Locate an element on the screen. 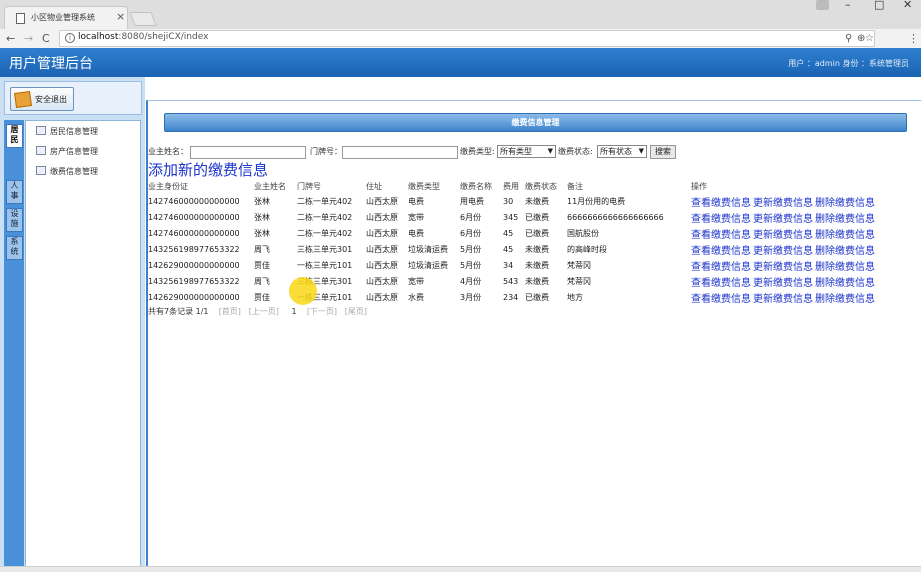 This screenshot has height=572, width=921. bookmark-star-icon: ☆ is located at coordinates (869, 38).